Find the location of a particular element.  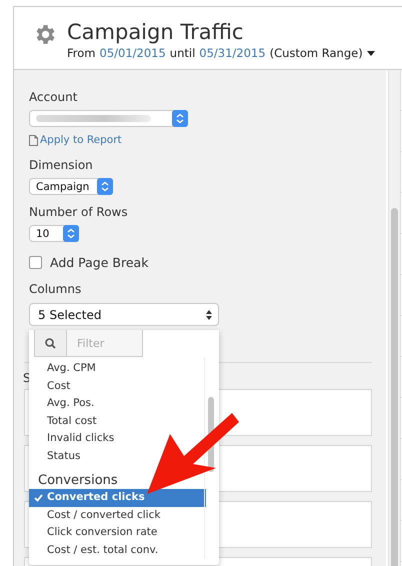

range-prefix: From is located at coordinates (81, 53).